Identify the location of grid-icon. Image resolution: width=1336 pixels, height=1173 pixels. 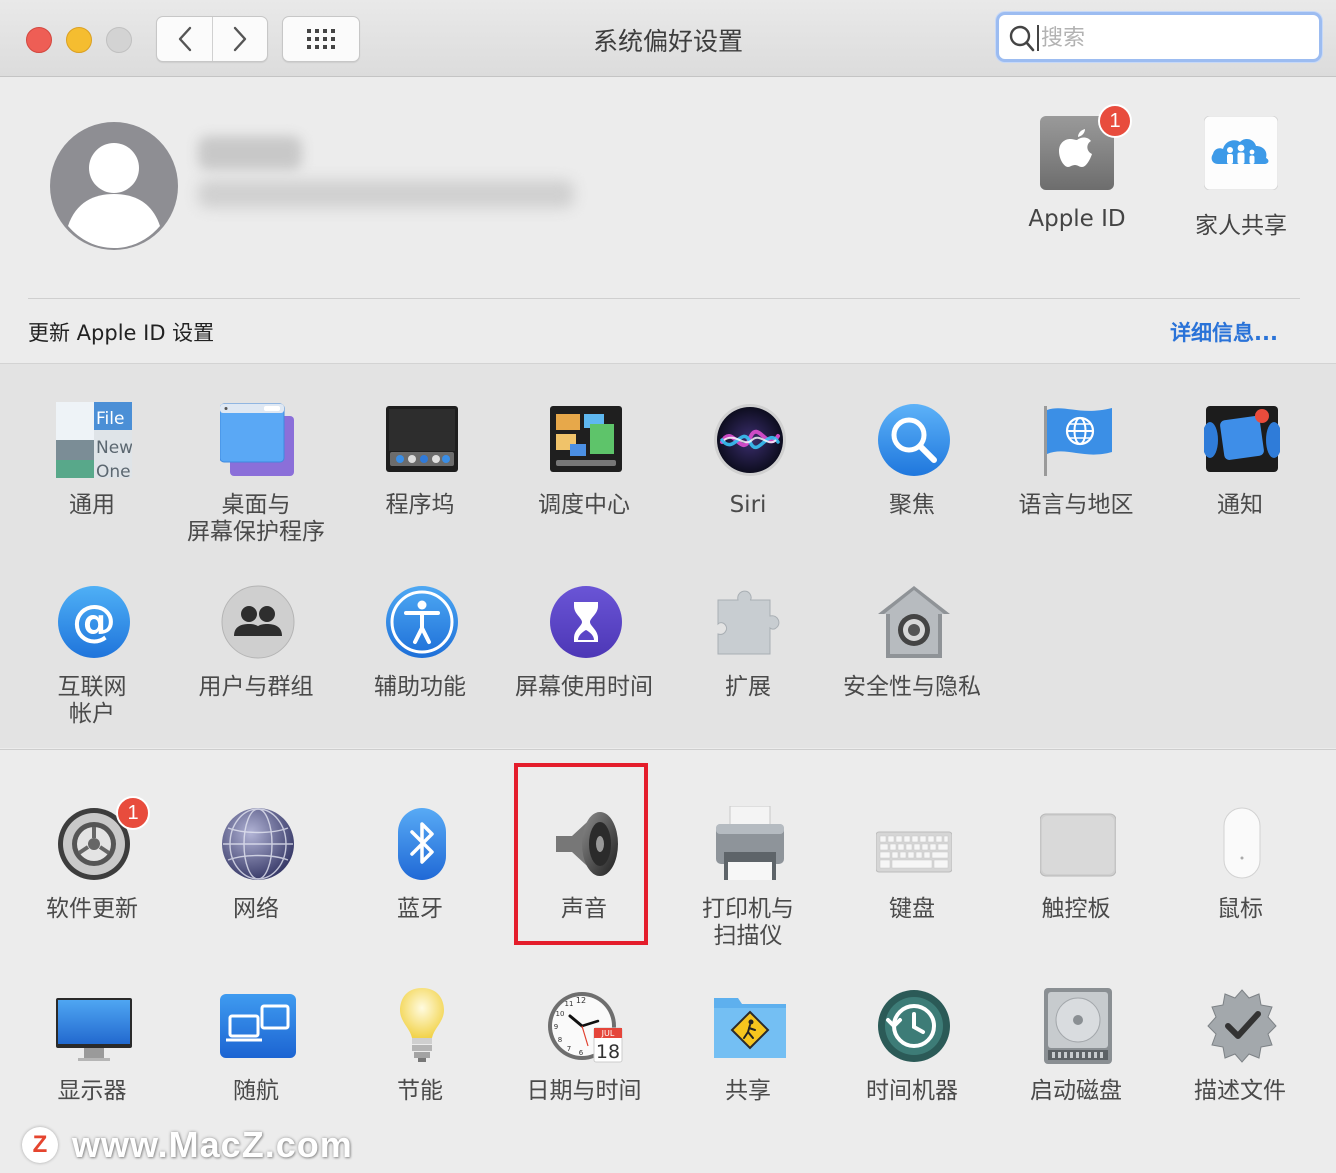
(321, 39).